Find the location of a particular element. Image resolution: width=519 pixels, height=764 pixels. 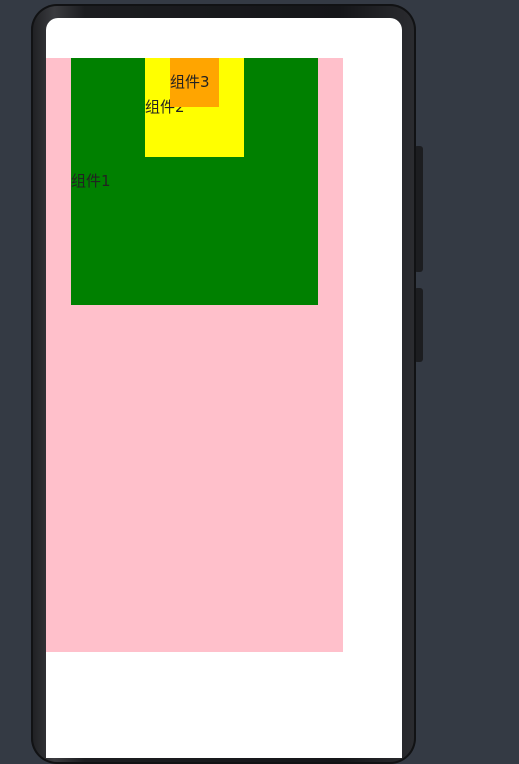

component-3: 组件3 is located at coordinates (194, 82).